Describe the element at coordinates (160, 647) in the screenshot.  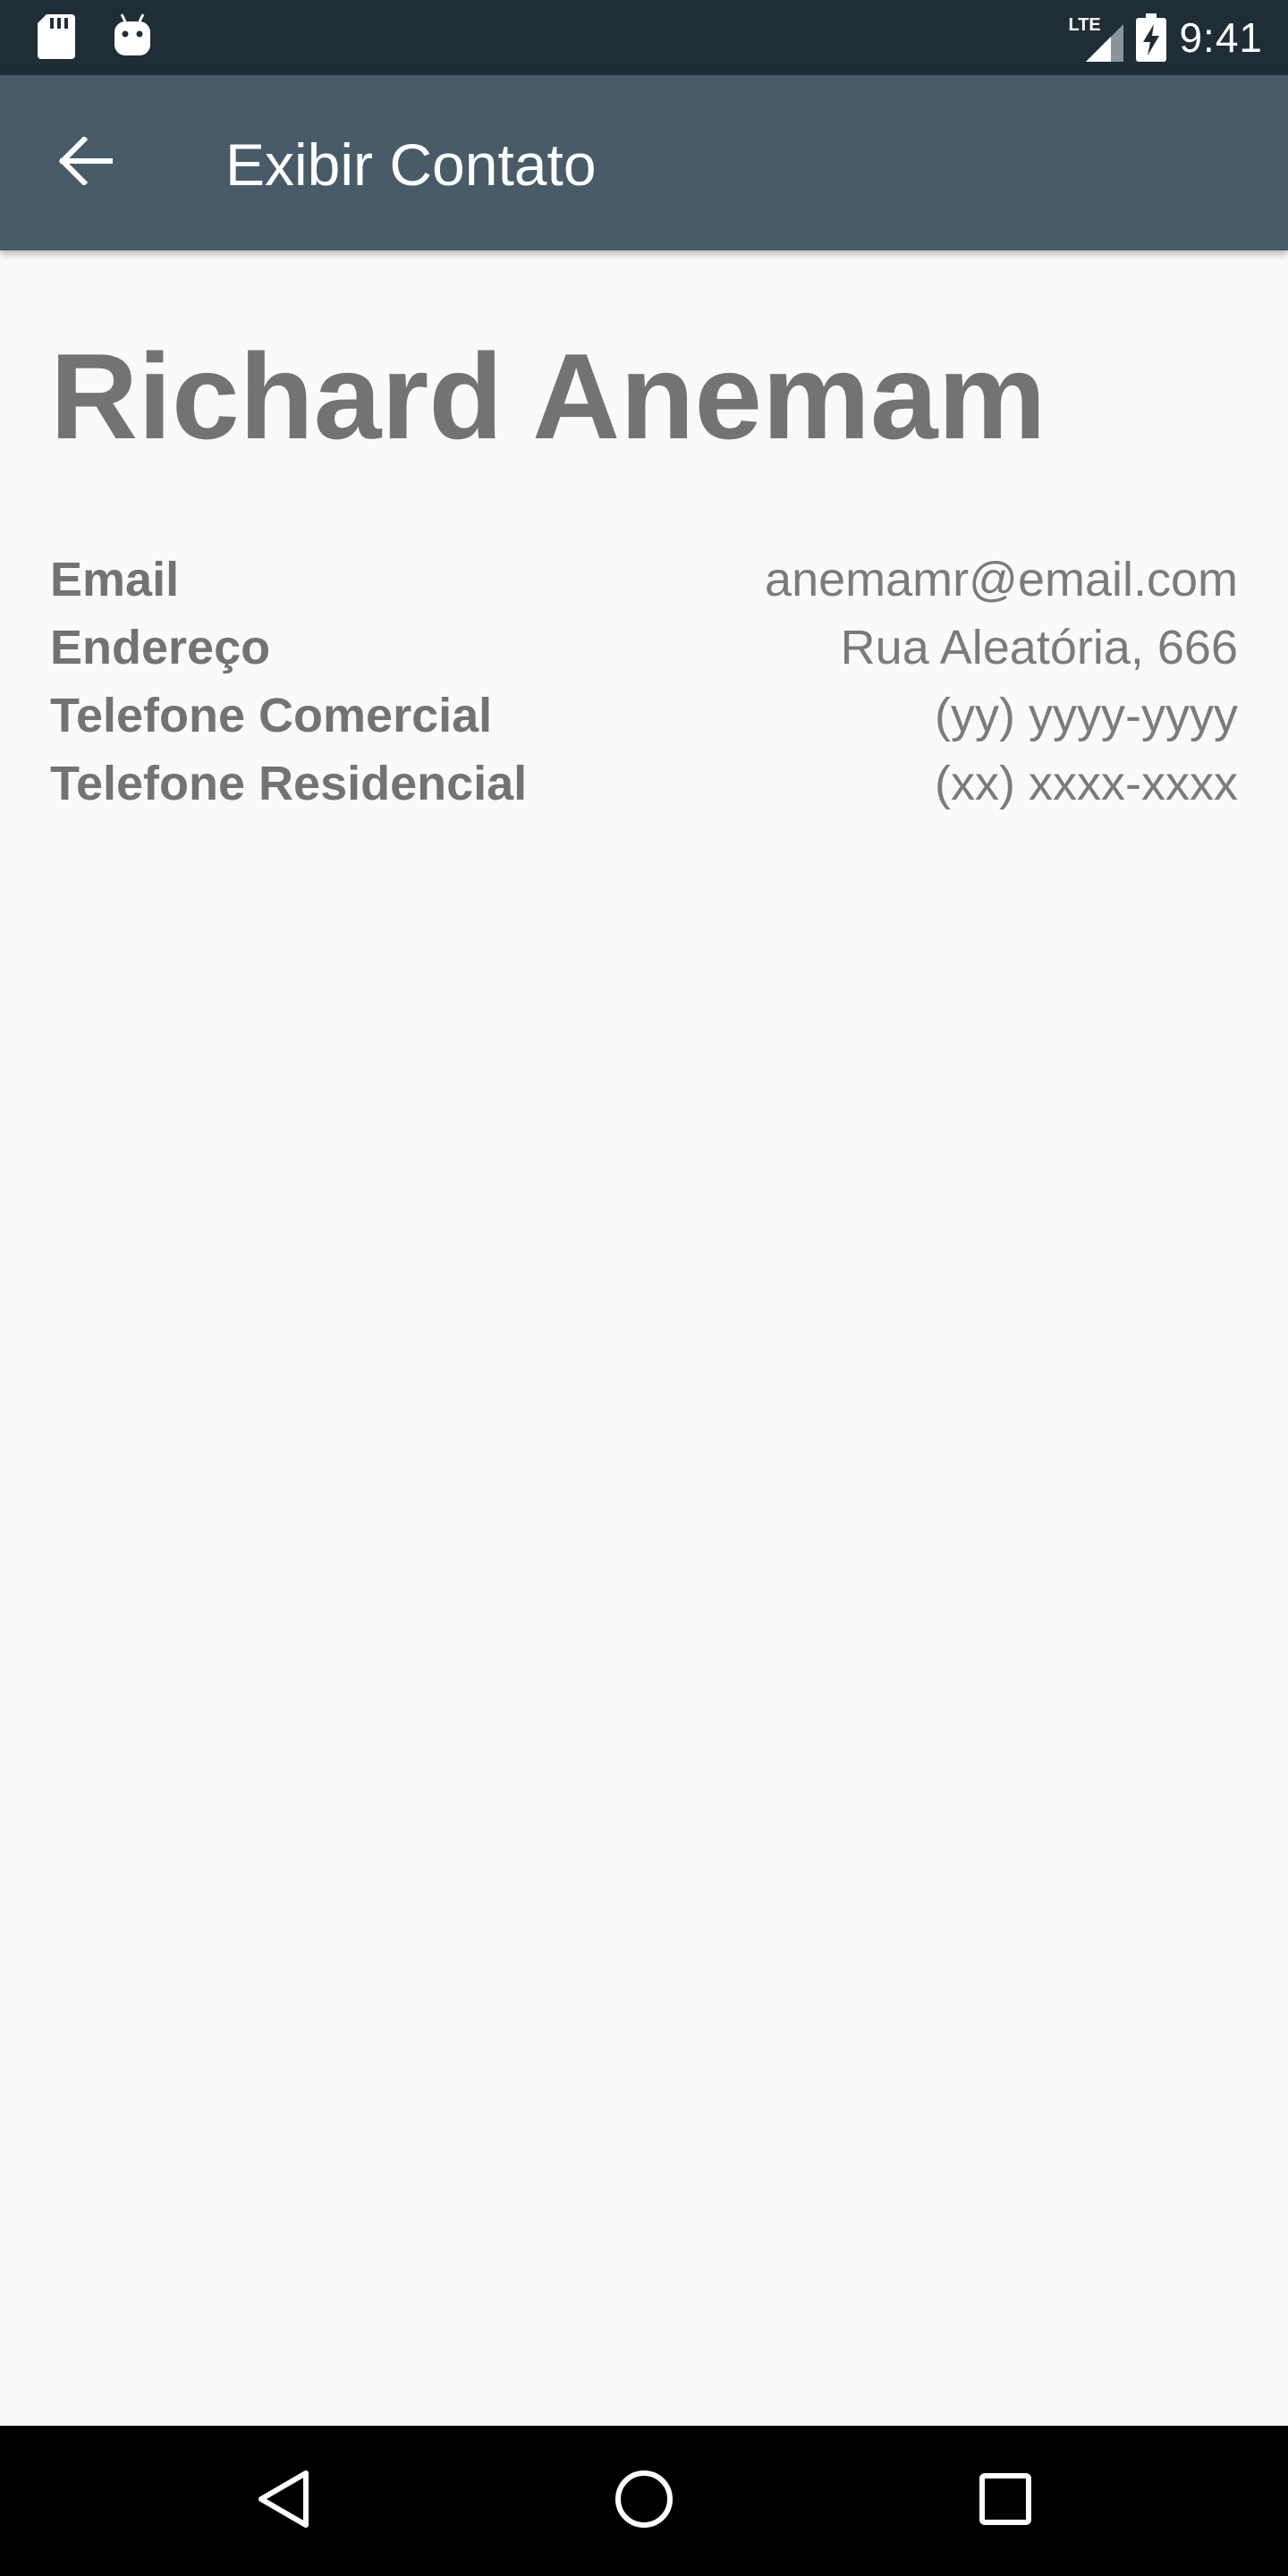
I see `field-label: Endereço` at that location.